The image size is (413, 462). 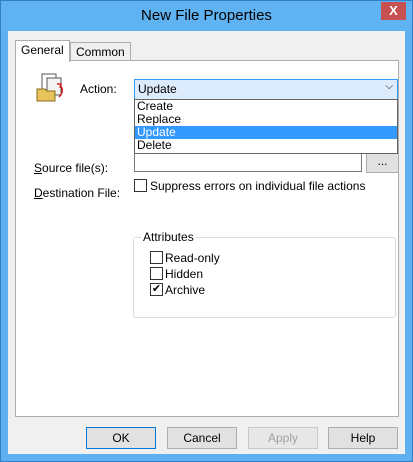 What do you see at coordinates (184, 274) in the screenshot?
I see `hidden-label: Hidden` at bounding box center [184, 274].